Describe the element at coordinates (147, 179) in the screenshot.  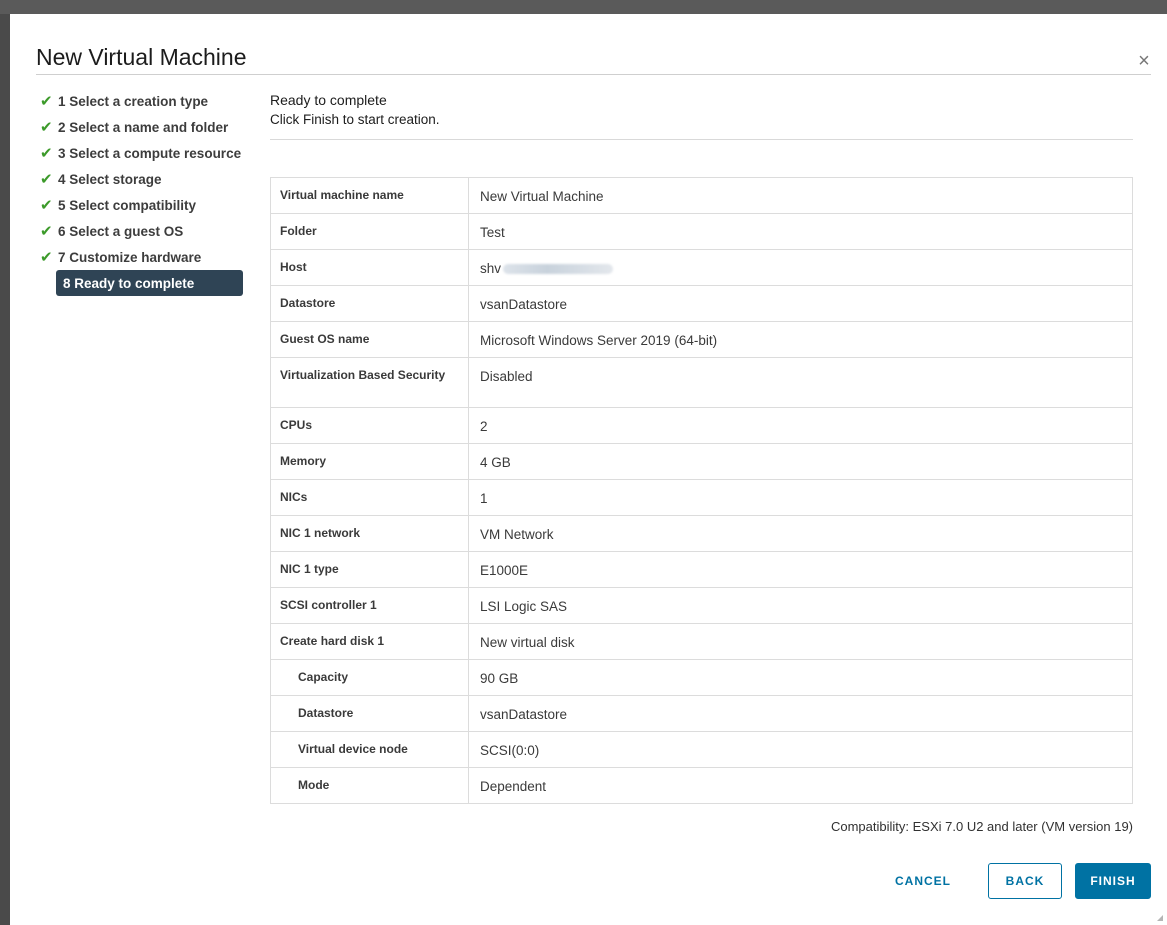
I see `wizard-step-4: ✔ 4 Select storage` at that location.